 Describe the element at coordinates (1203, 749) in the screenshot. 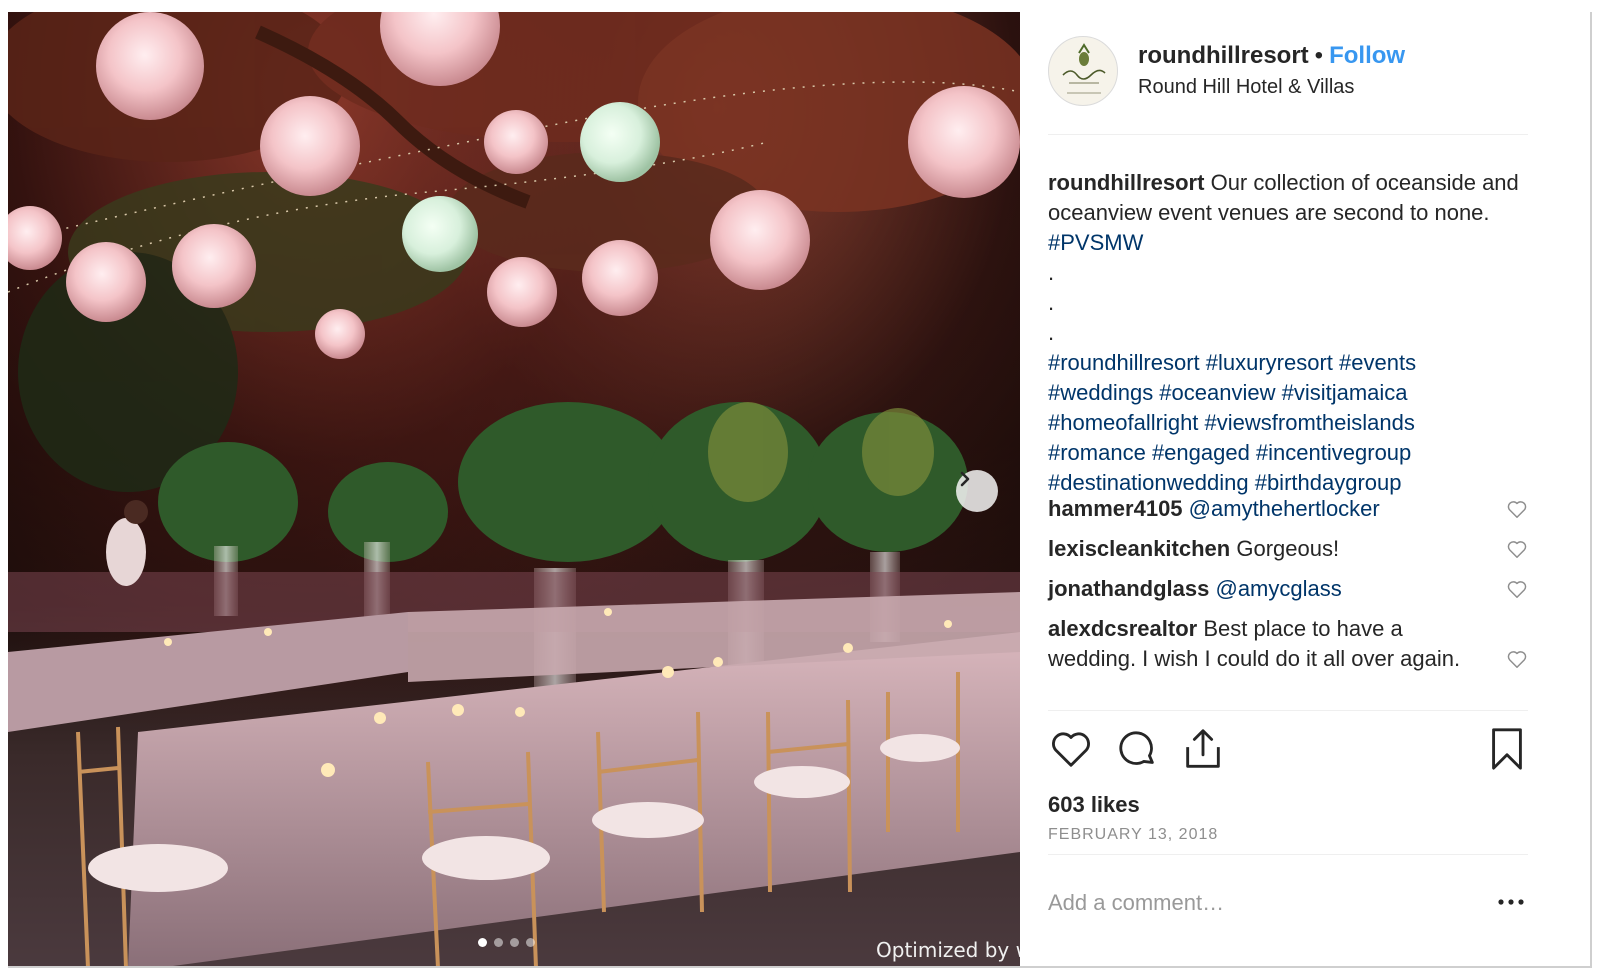

I see `share-icon` at that location.